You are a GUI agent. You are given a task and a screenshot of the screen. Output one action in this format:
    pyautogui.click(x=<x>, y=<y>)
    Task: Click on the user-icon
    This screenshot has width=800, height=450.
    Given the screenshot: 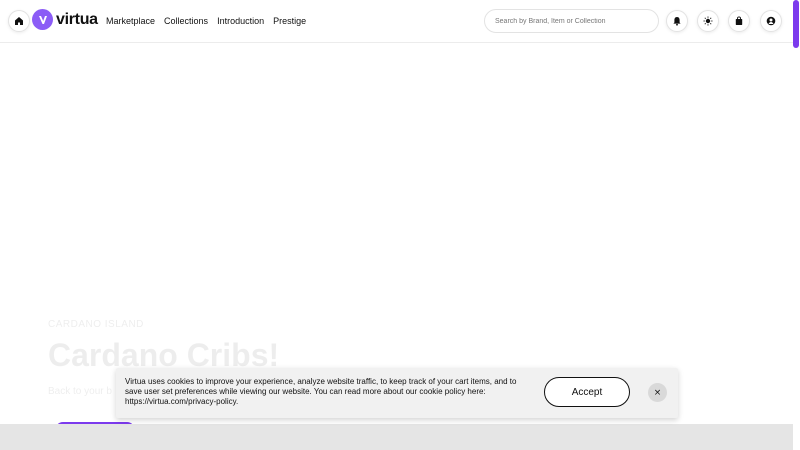 What is the action you would take?
    pyautogui.click(x=771, y=21)
    